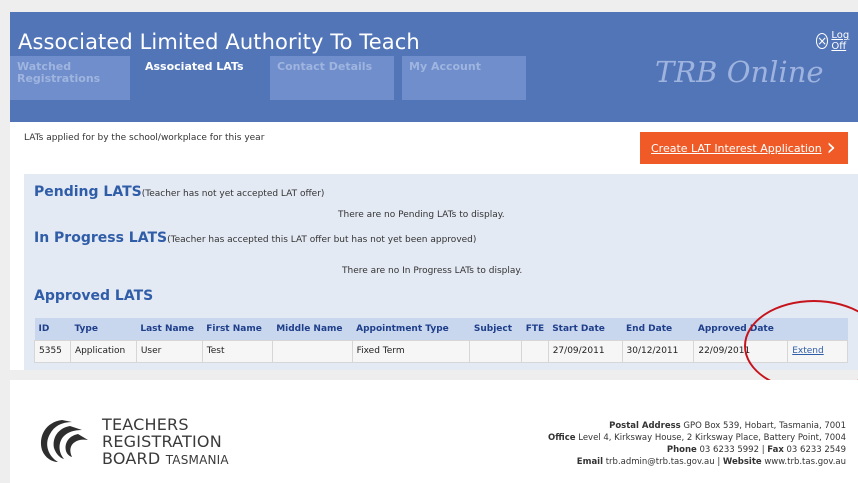 The height and width of the screenshot is (483, 858). I want to click on tab-watched-registrations: Watched Registrations, so click(70, 78).